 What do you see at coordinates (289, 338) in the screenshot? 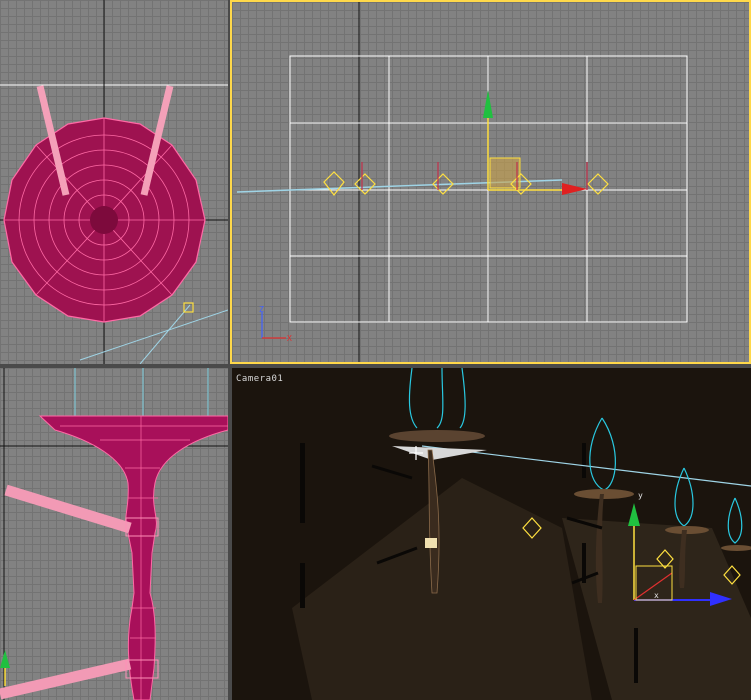
I see `axis-x-label: X` at bounding box center [289, 338].